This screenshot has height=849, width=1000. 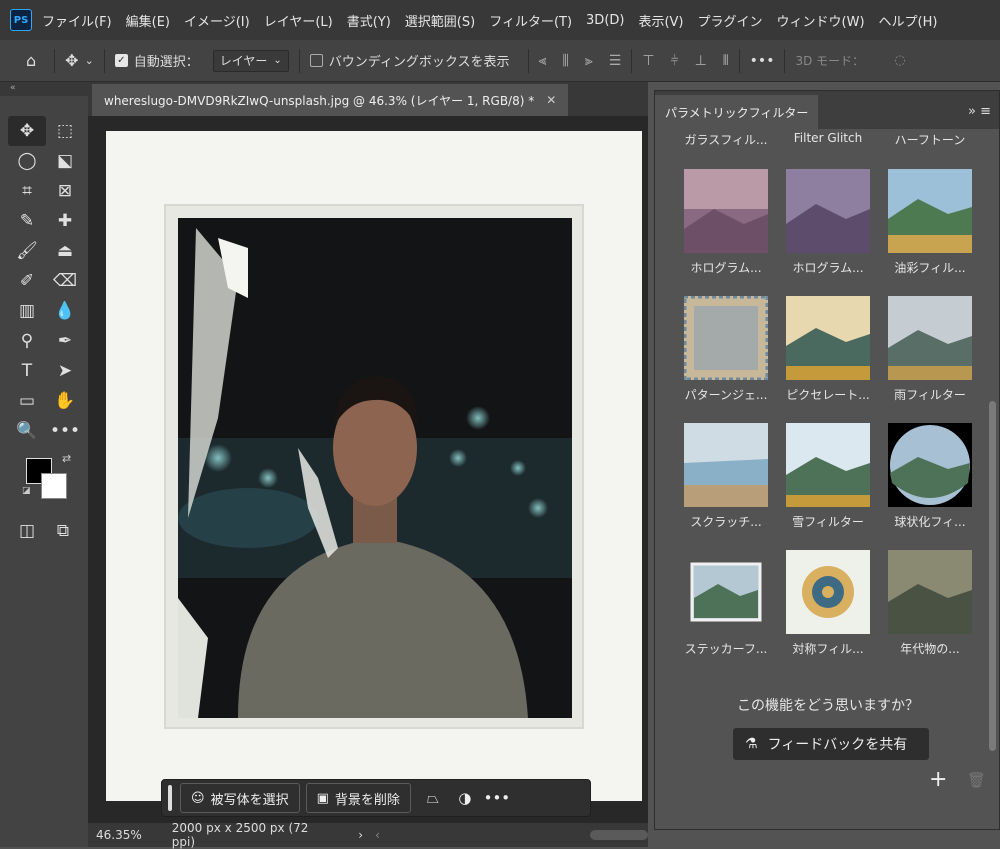 I want to click on distribute-v-icon: ⫴, so click(x=726, y=61).